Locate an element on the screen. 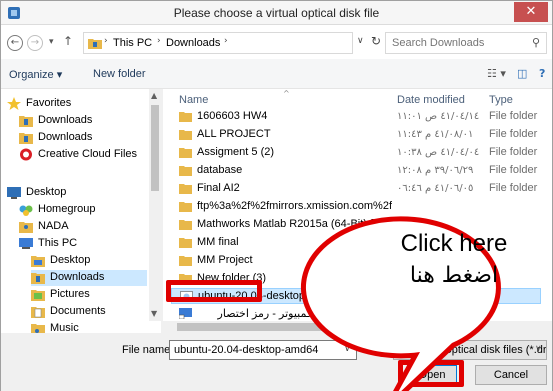  nav-item-homegroup: Homegroup is located at coordinates (83, 210).